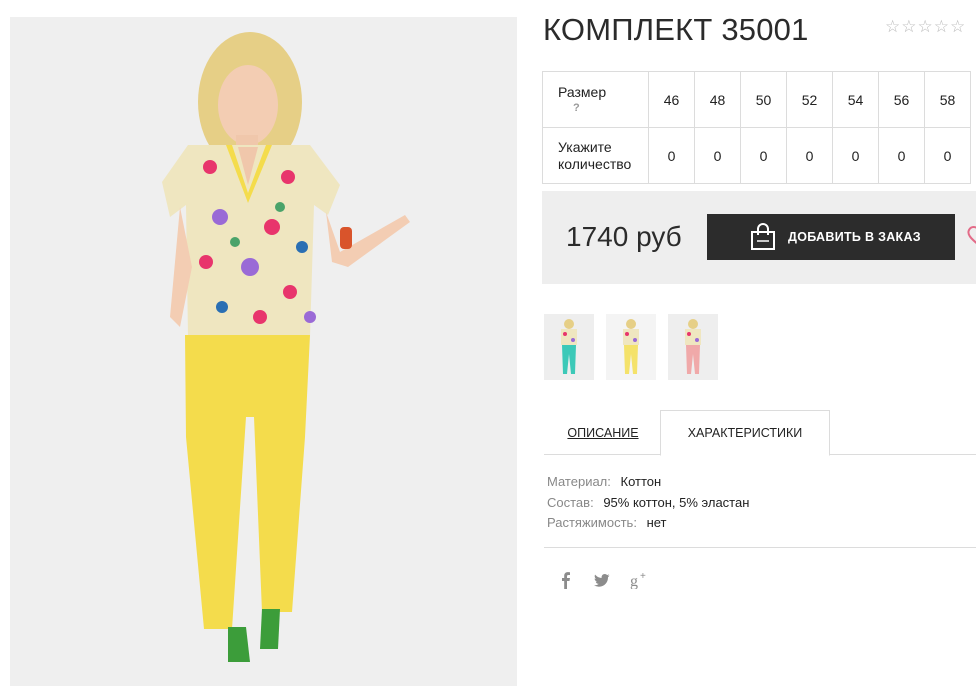 The height and width of the screenshot is (686, 976). Describe the element at coordinates (624, 236) in the screenshot. I see `product-price: 1740 руб` at that location.